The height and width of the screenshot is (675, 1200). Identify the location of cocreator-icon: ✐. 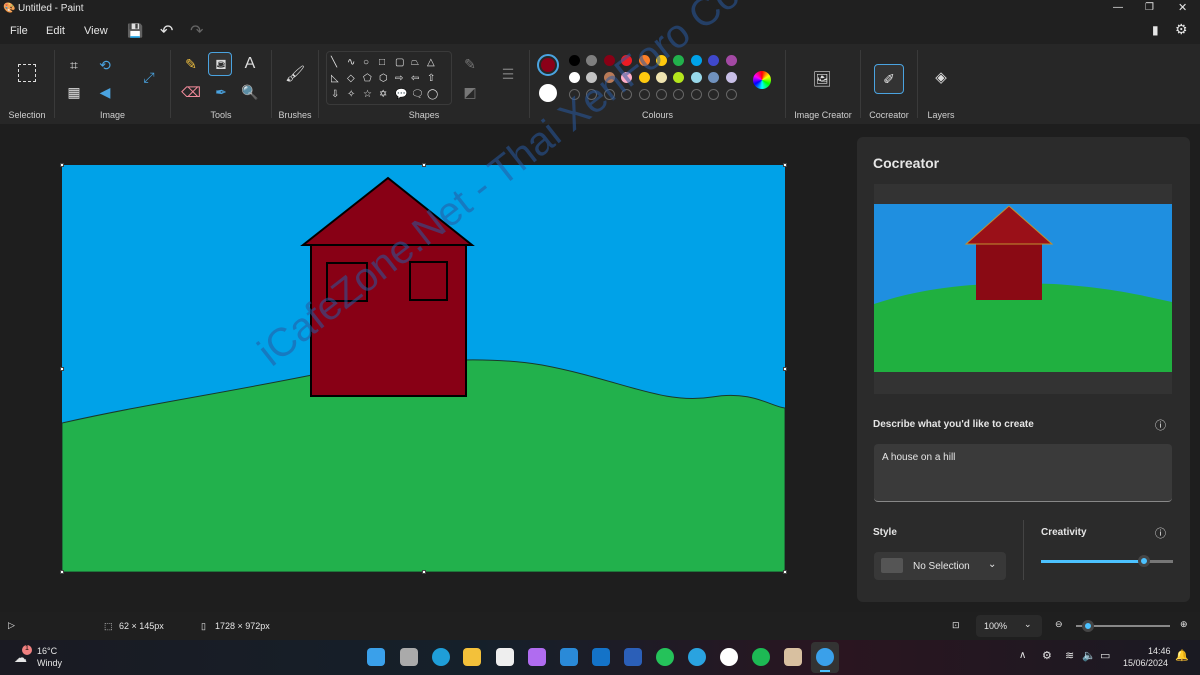
(889, 79).